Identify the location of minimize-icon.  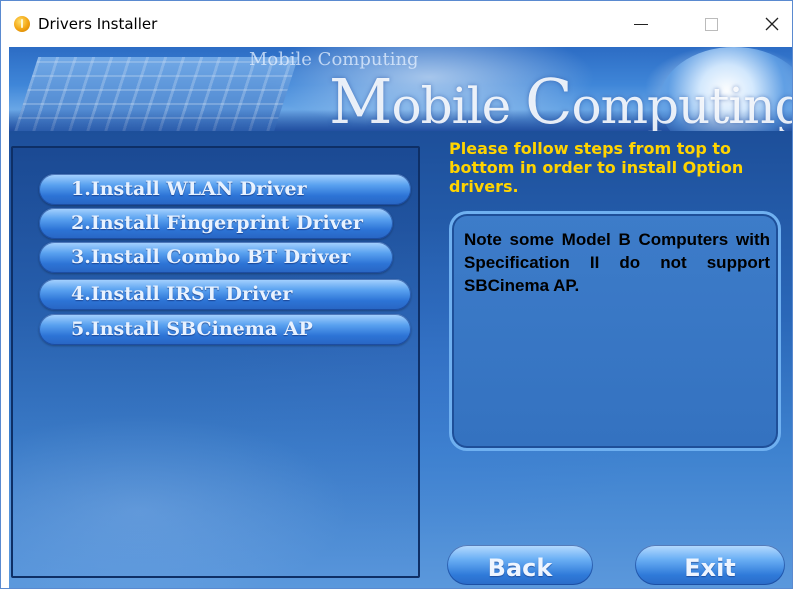
(641, 24).